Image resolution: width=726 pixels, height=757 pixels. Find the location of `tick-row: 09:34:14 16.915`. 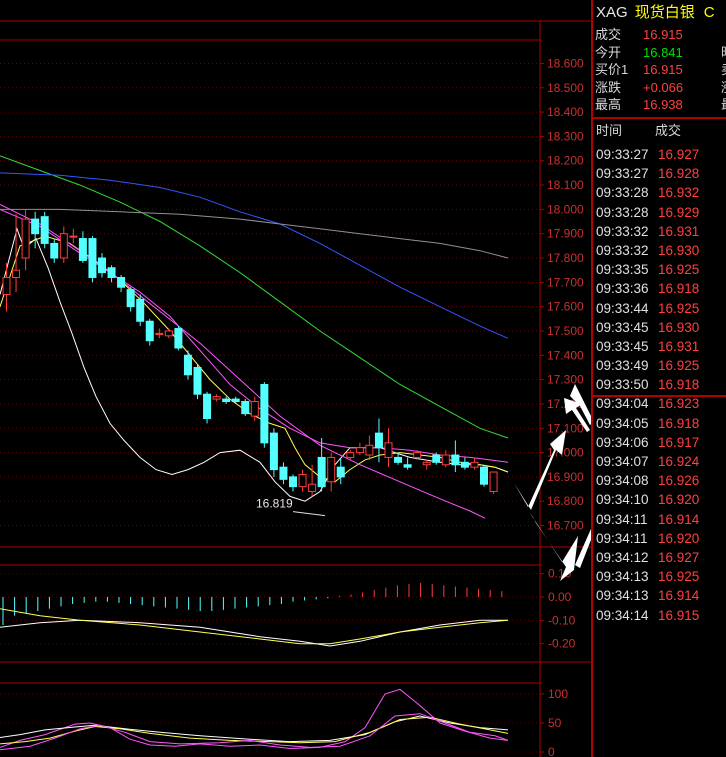

tick-row: 09:34:14 16.915 is located at coordinates (659, 615).